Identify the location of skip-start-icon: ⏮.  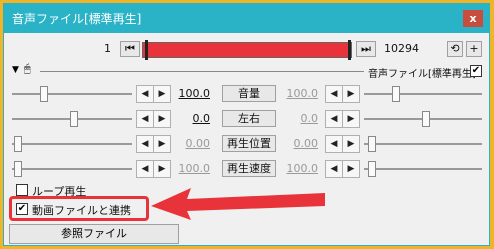
(130, 48).